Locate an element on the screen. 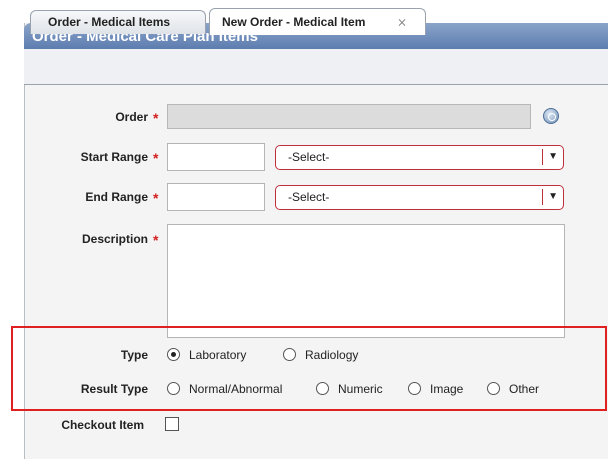 The width and height of the screenshot is (608, 459). checkout-item-label: Checkout Item is located at coordinates (102, 425).